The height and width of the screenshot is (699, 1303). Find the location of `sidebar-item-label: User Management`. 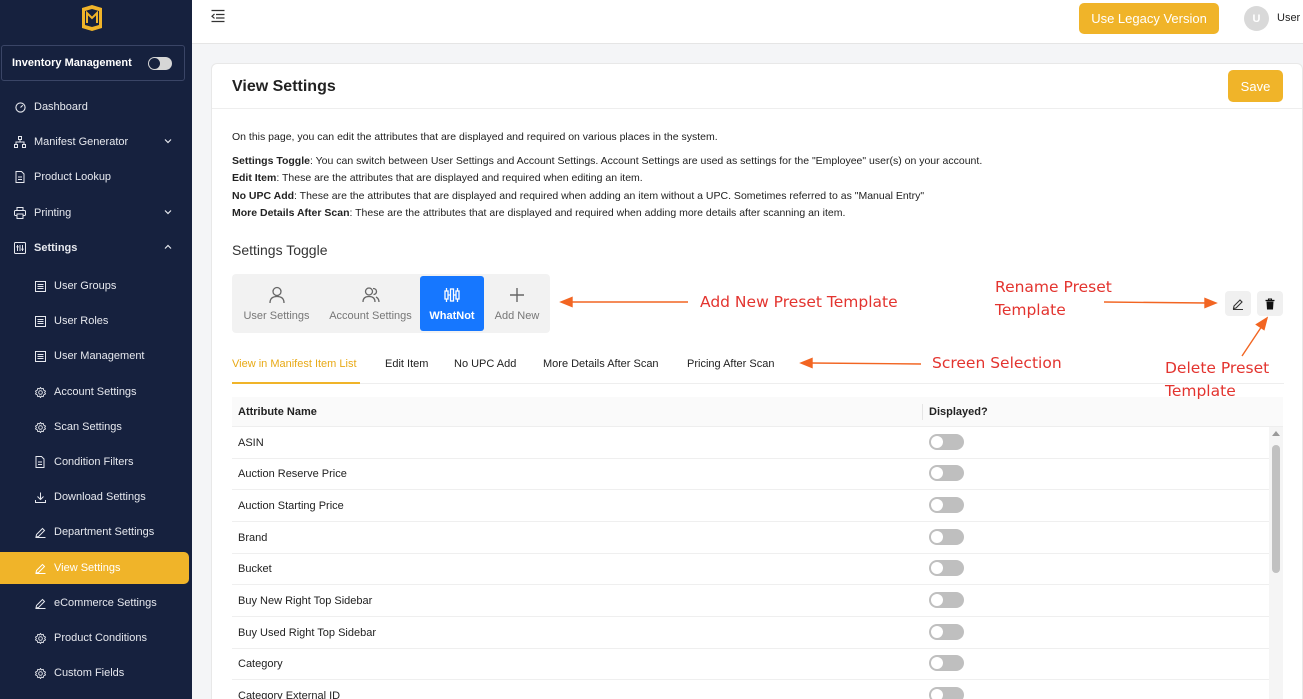

sidebar-item-label: User Management is located at coordinates (99, 356).